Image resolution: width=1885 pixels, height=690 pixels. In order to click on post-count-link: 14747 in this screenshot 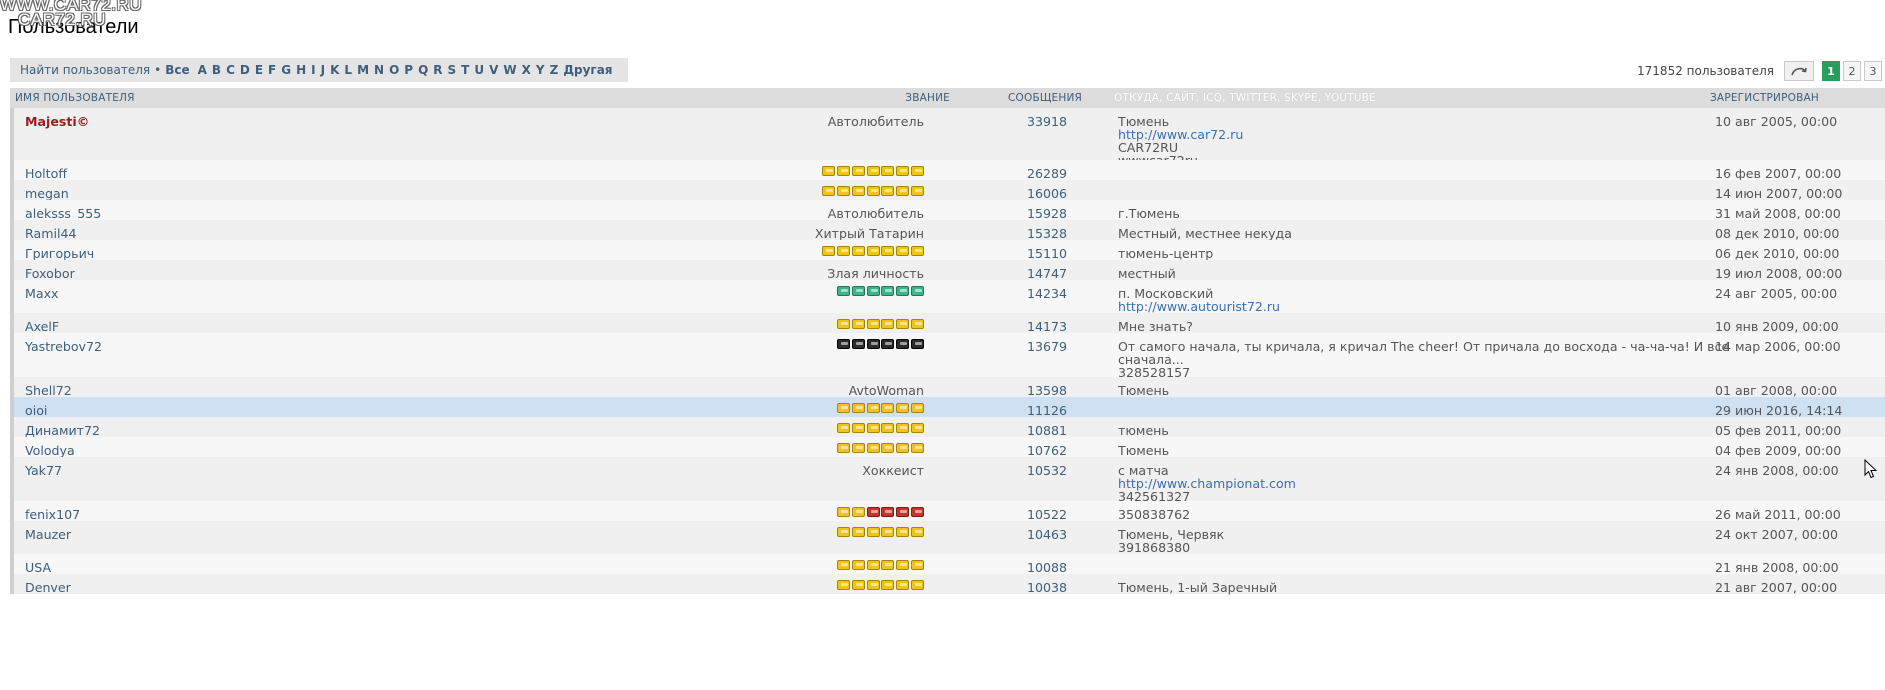, I will do `click(1047, 273)`.